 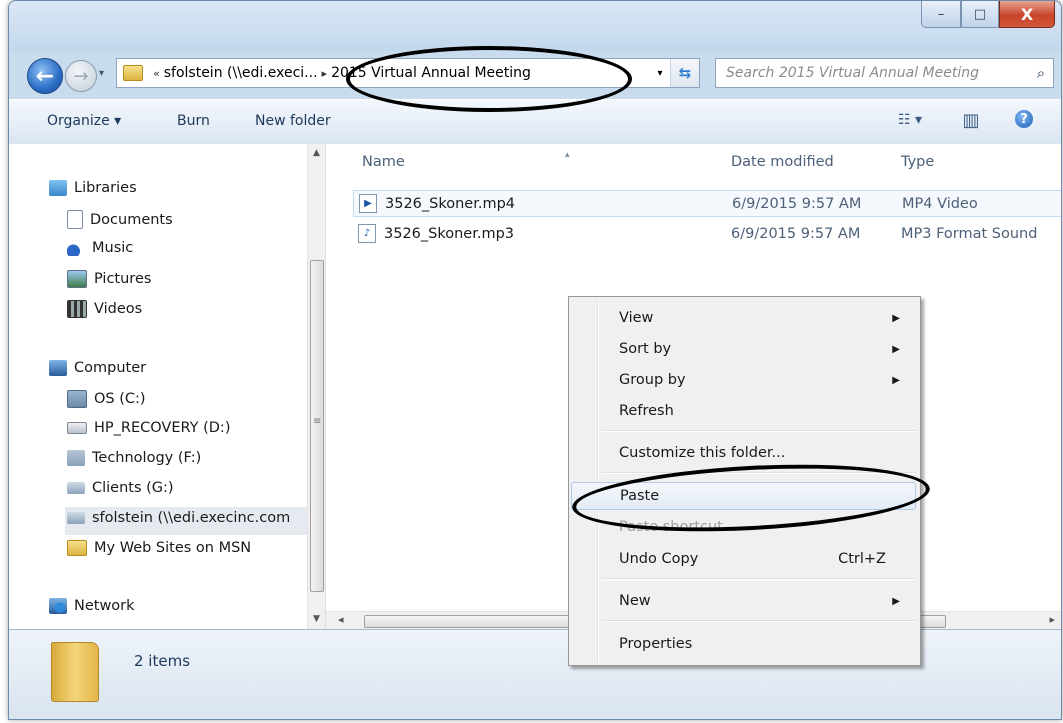 I want to click on nav-item-label: Videos, so click(x=118, y=309).